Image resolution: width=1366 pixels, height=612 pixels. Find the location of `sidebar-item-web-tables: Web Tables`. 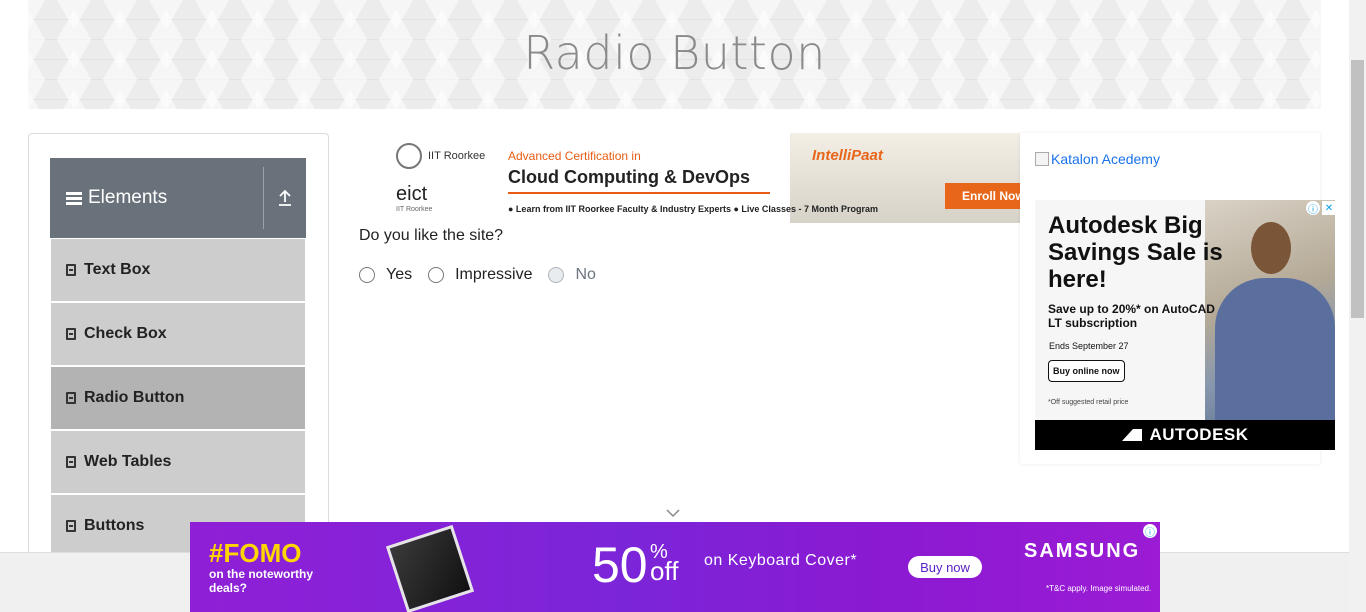

sidebar-item-web-tables: Web Tables is located at coordinates (178, 462).